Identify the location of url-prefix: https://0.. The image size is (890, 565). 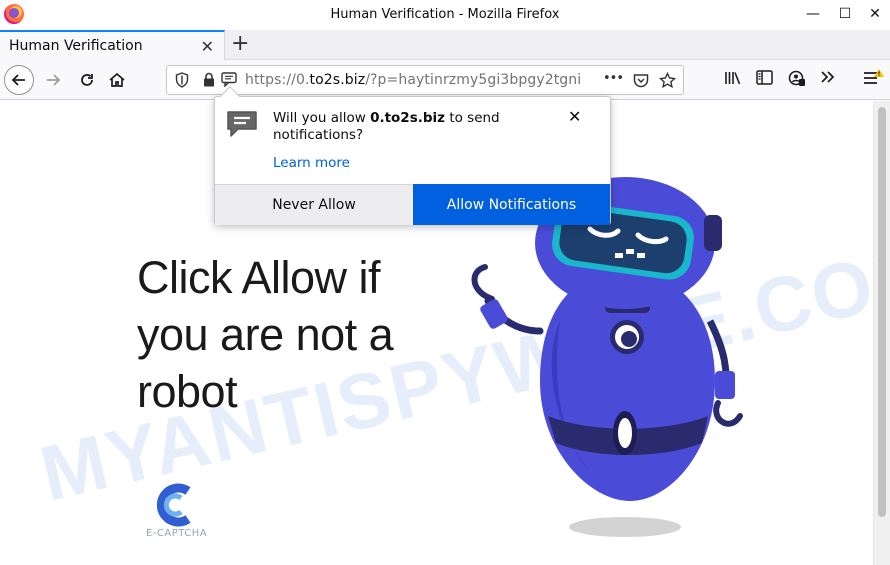
(277, 80).